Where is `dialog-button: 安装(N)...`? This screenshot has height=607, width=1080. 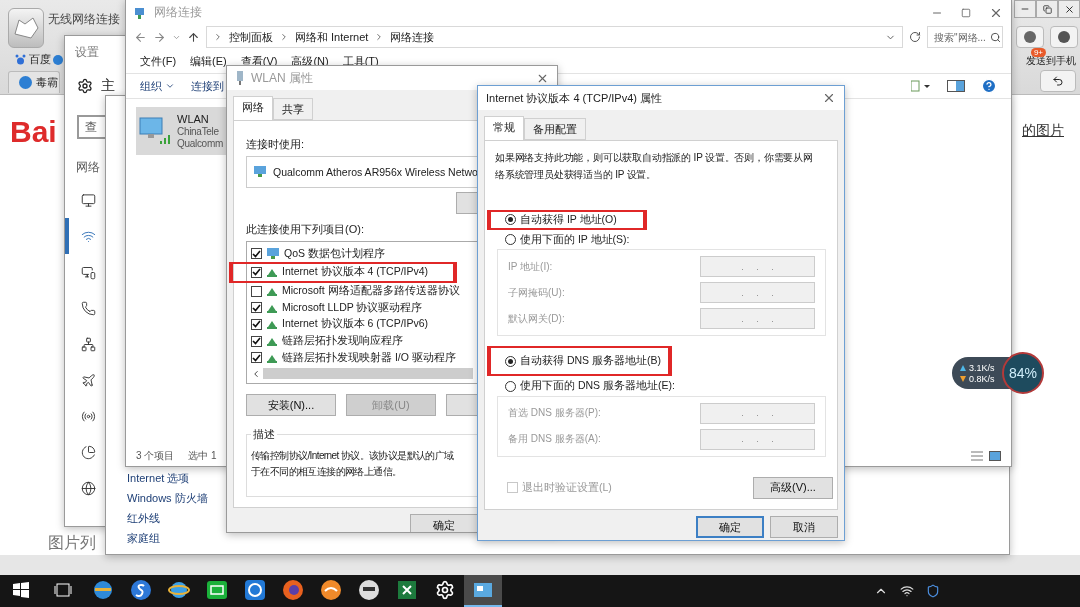
dialog-button: 安装(N)... is located at coordinates (291, 405).